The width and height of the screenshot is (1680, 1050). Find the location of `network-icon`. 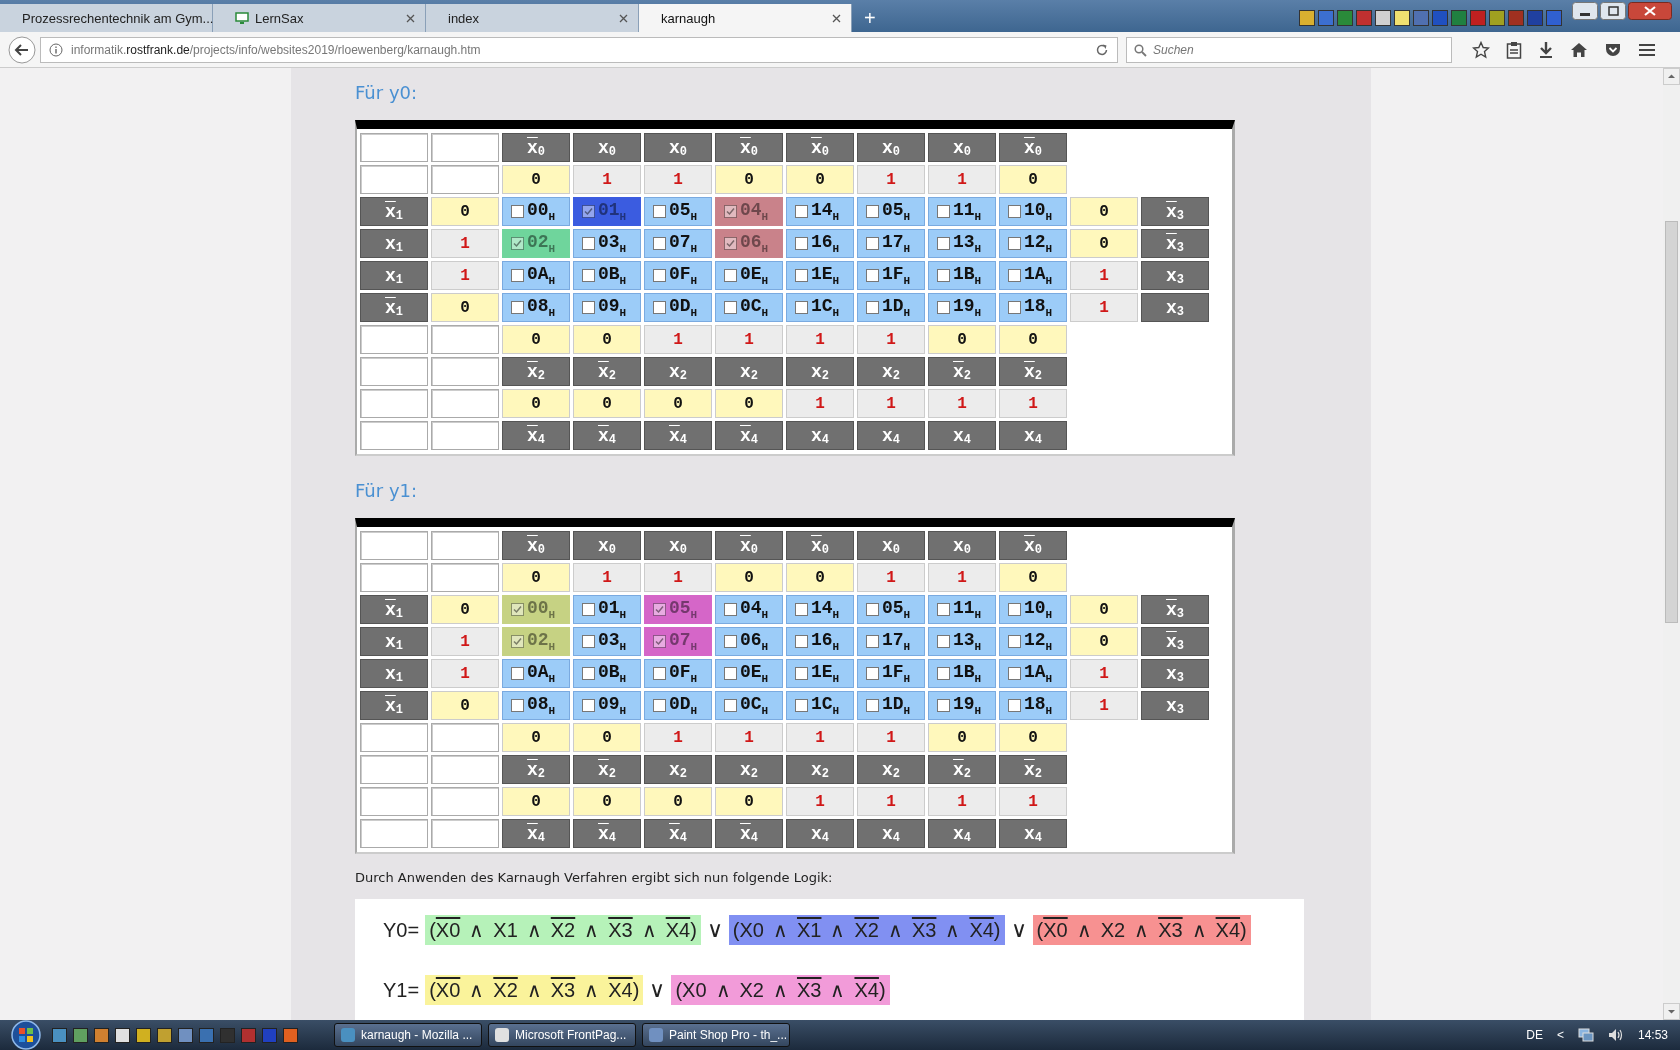

network-icon is located at coordinates (1585, 1035).